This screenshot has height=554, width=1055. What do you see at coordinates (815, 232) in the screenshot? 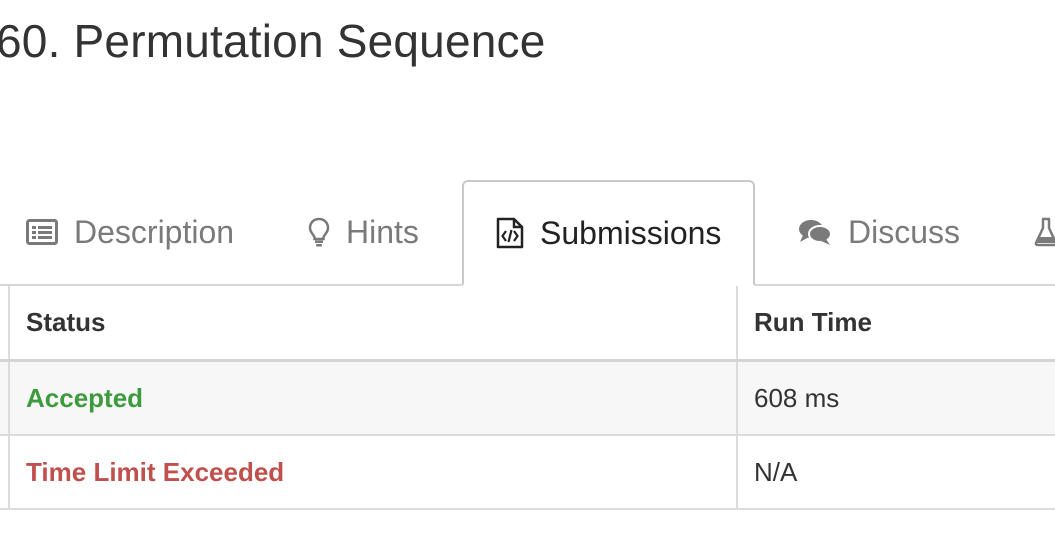
I see `comments-icon` at bounding box center [815, 232].